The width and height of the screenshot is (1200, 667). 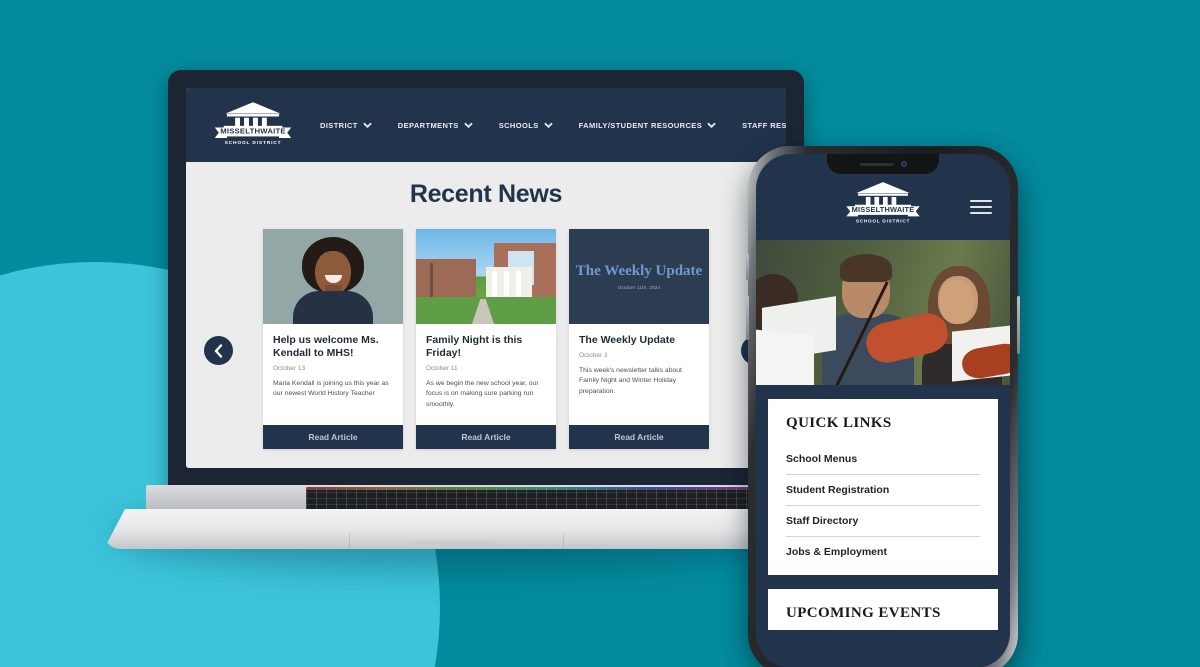 I want to click on teacher-portrait-image, so click(x=333, y=276).